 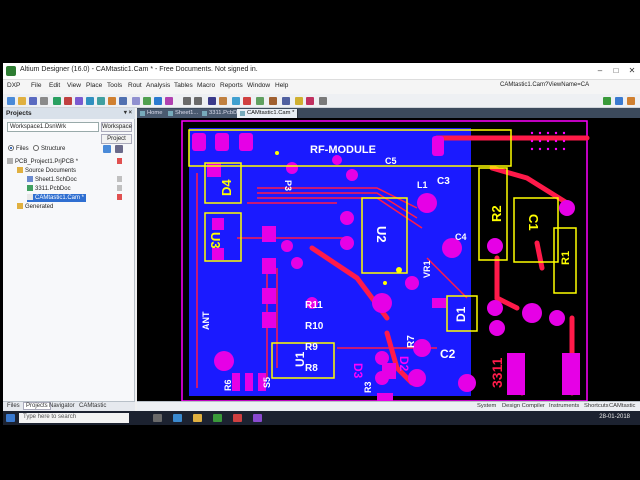 I want to click on move-icon, so click(x=212, y=101).